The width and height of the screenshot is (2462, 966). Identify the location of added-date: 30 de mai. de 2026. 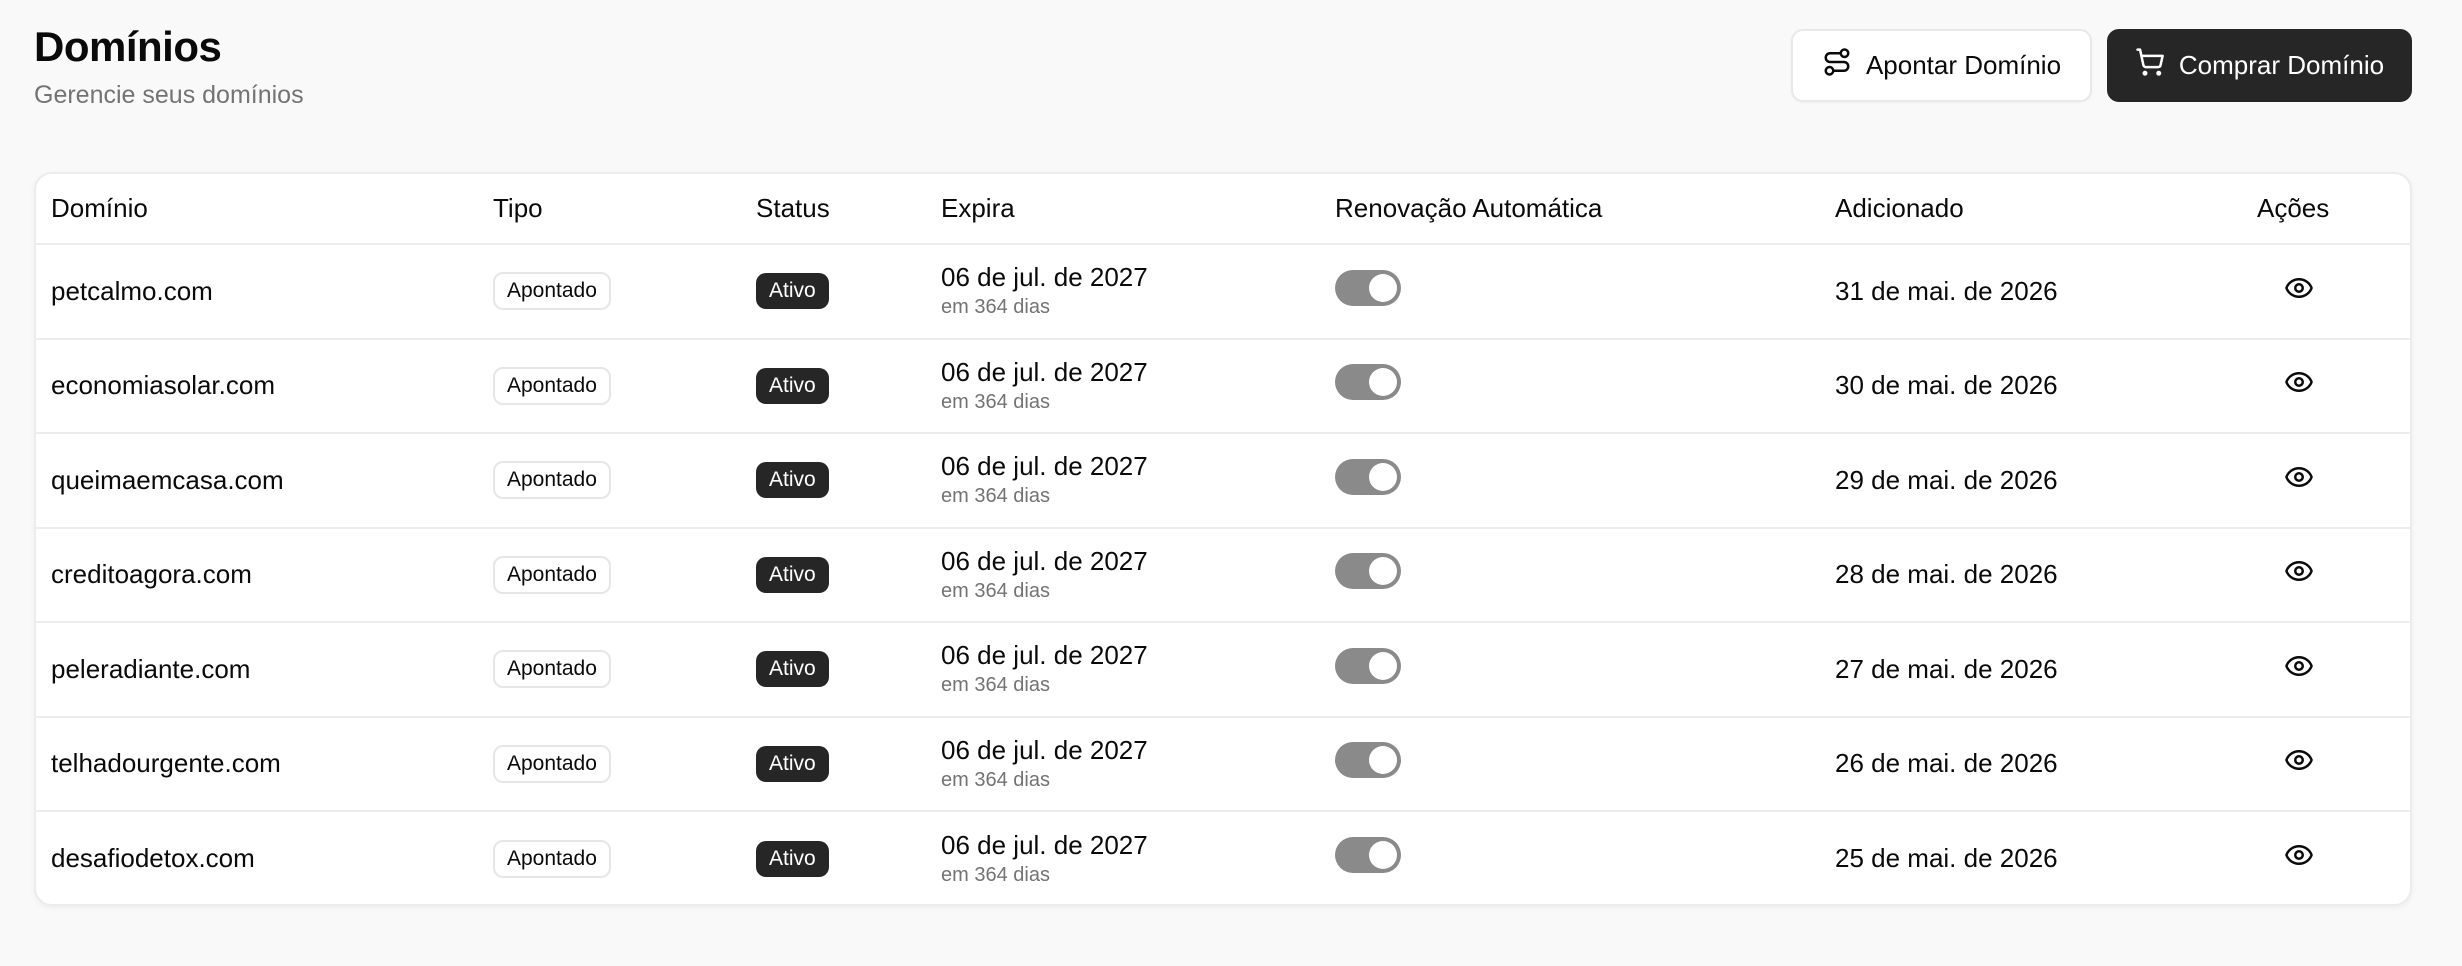
(1946, 385).